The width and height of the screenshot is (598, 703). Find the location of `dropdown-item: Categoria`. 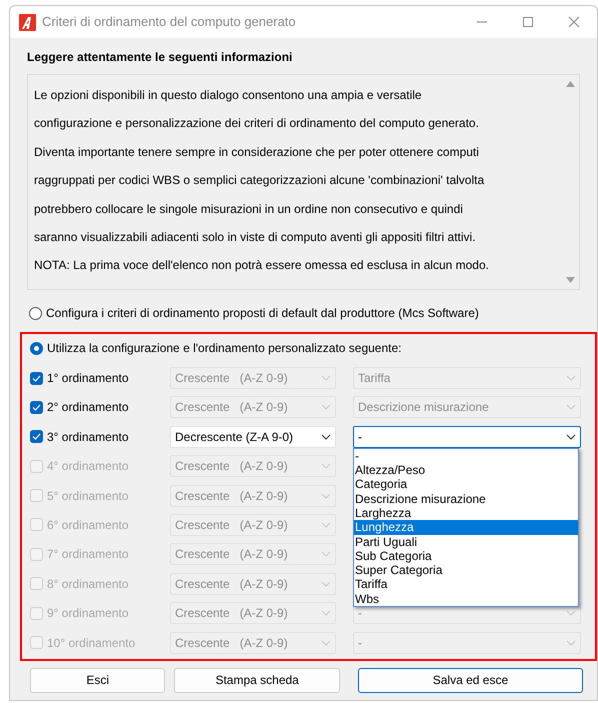

dropdown-item: Categoria is located at coordinates (466, 484).